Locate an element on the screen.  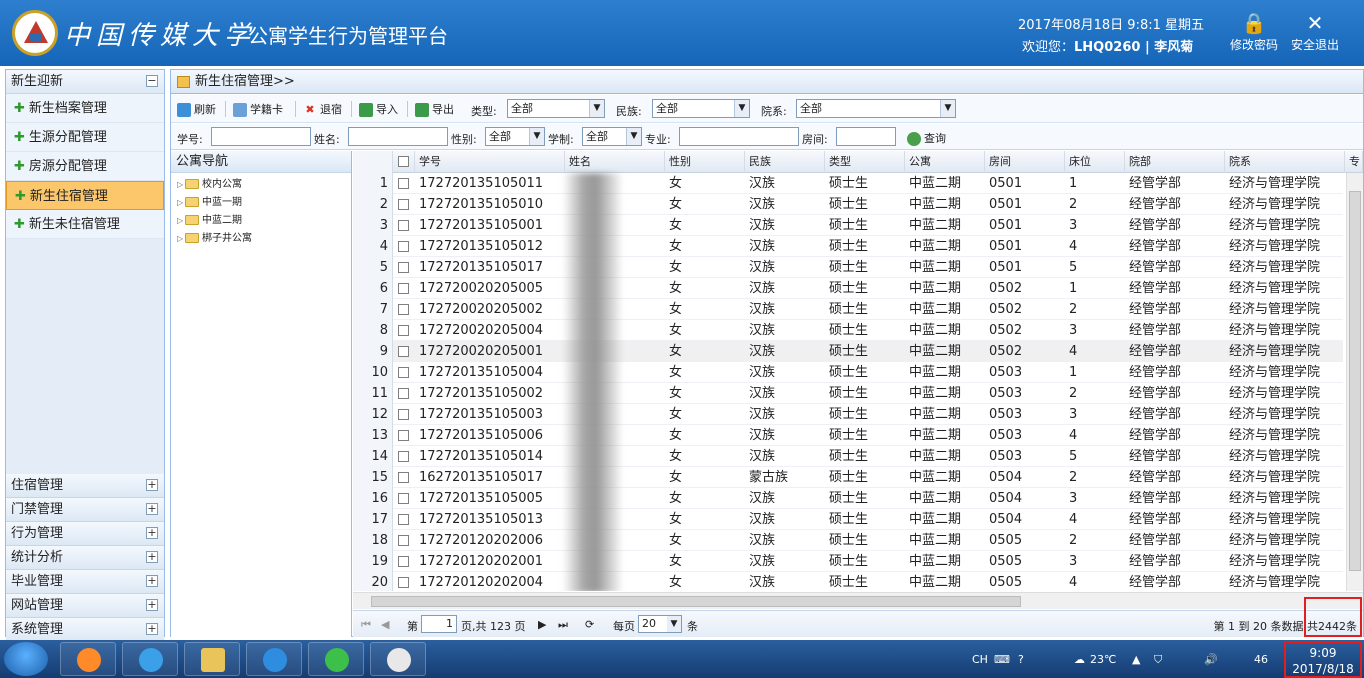
reload-icon: ⟳ is located at coordinates (589, 624).